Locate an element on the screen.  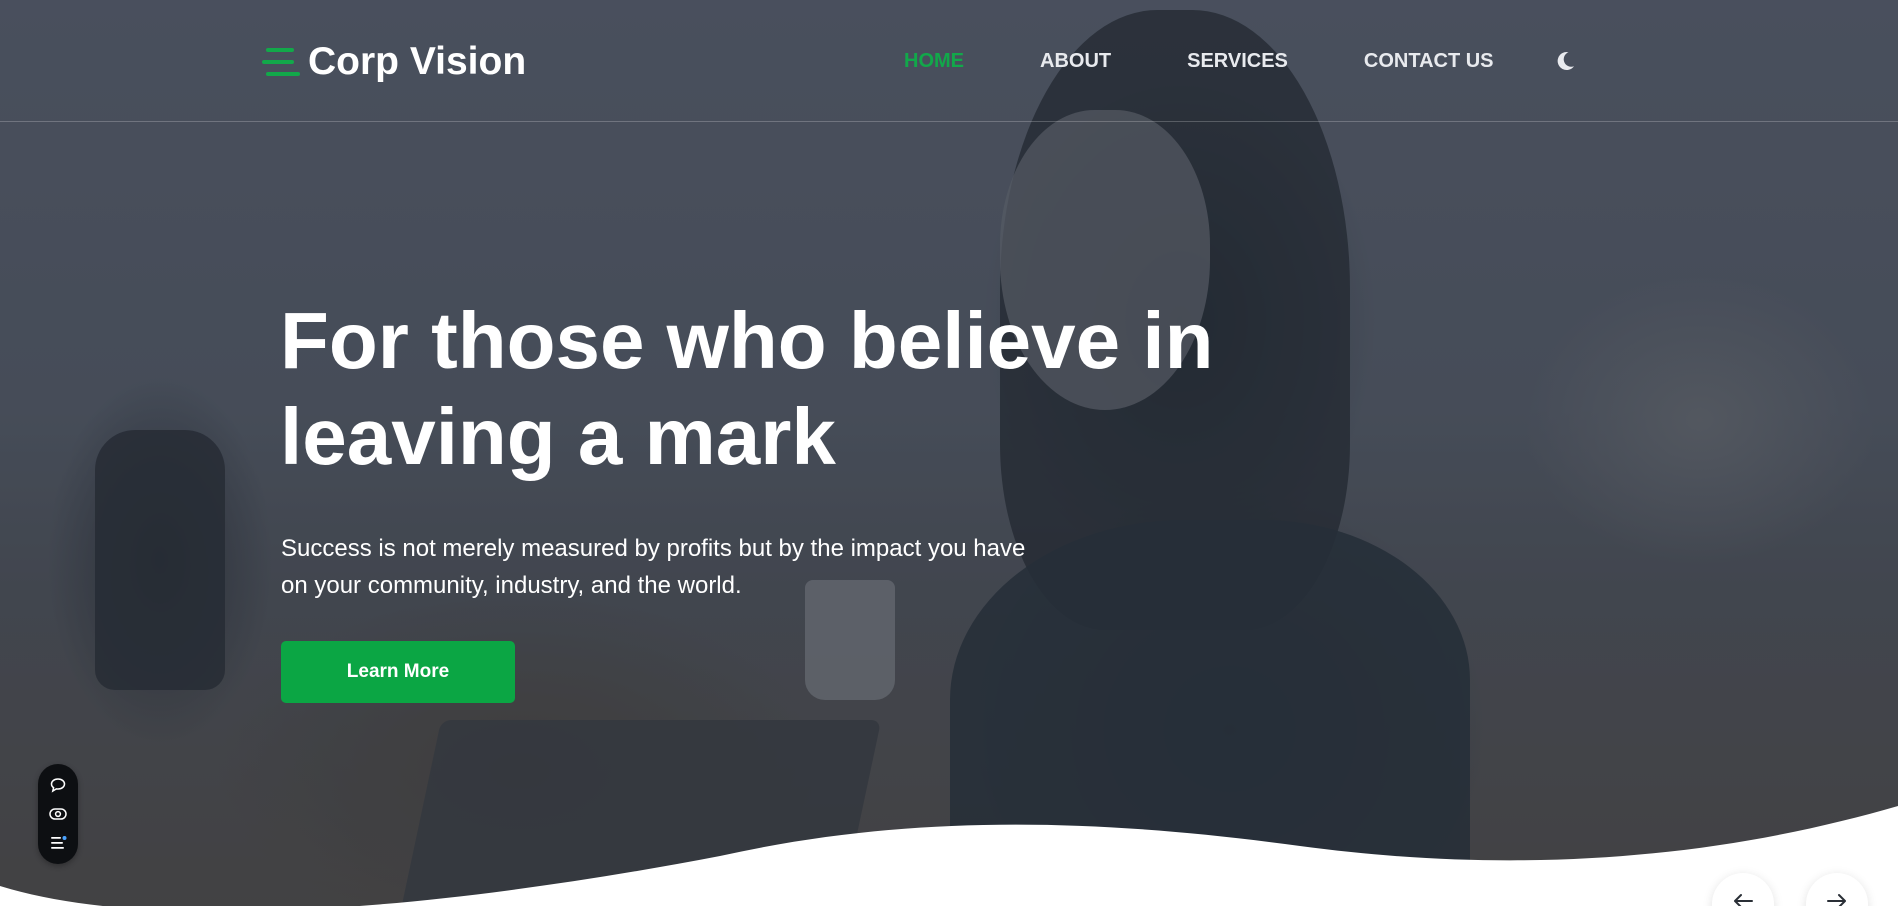
nav-item-contact-us: CONTACT US is located at coordinates (1429, 61).